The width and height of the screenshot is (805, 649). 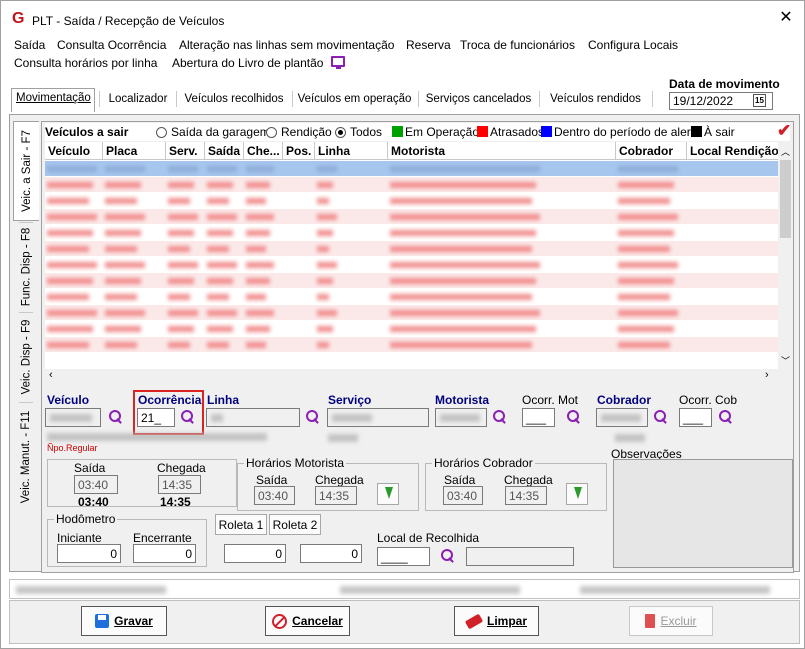 I want to click on menu-consulta-horarios: Consulta horários por linha, so click(x=85, y=63).